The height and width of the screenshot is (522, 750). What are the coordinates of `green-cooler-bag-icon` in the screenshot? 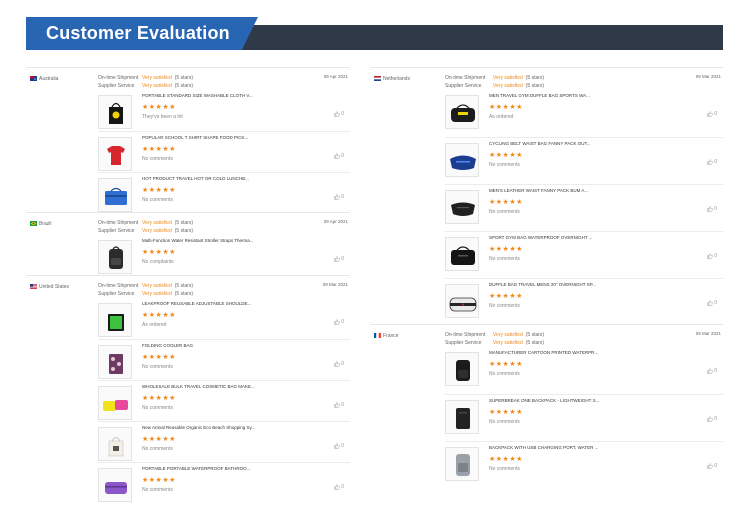 It's located at (116, 322).